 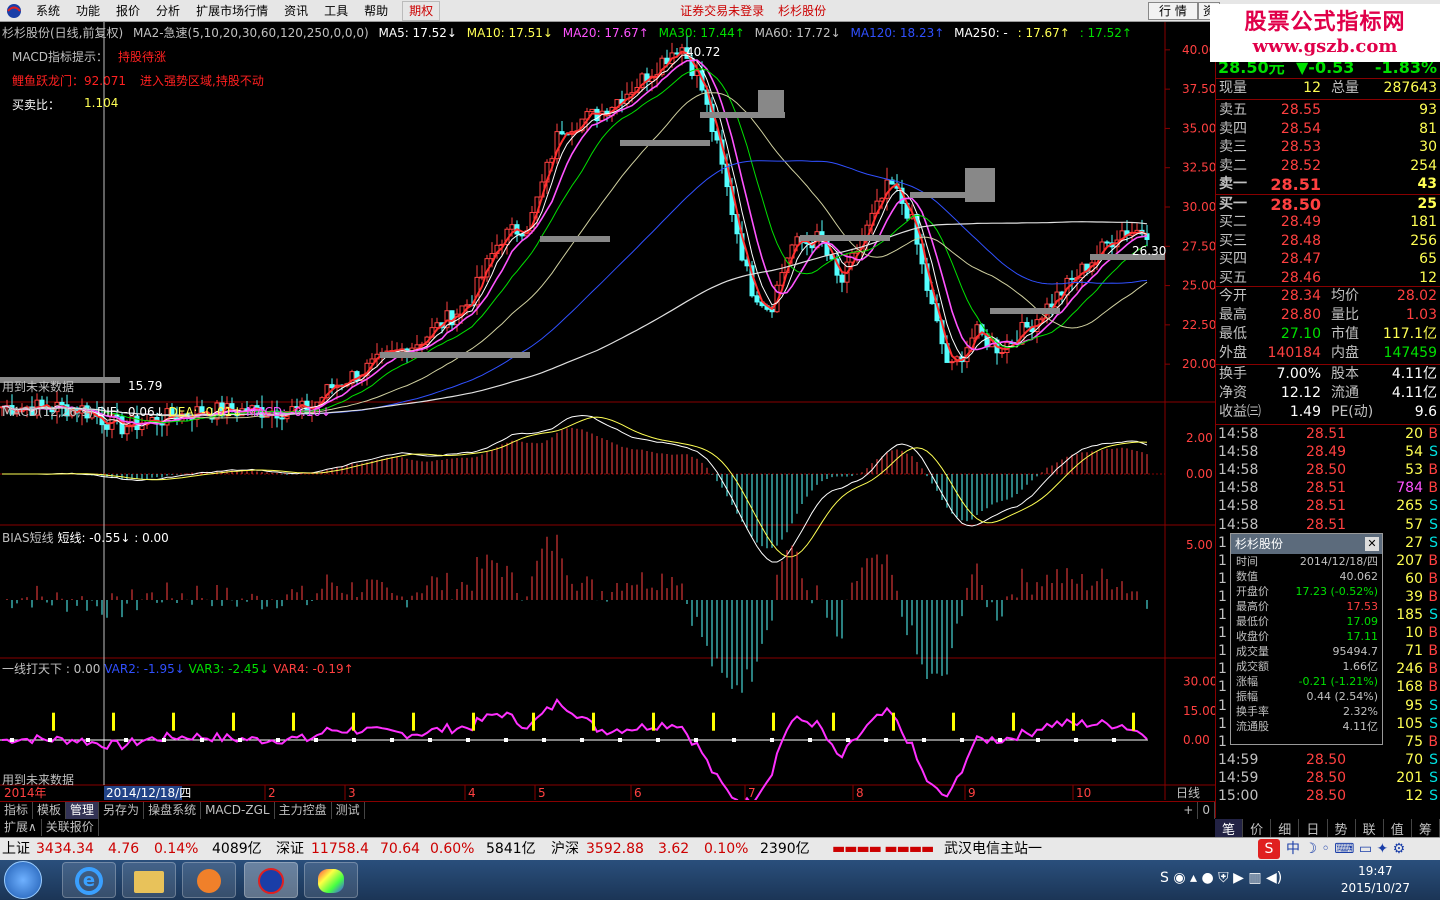 I want to click on right-tab: 细, so click(x=1285, y=828).